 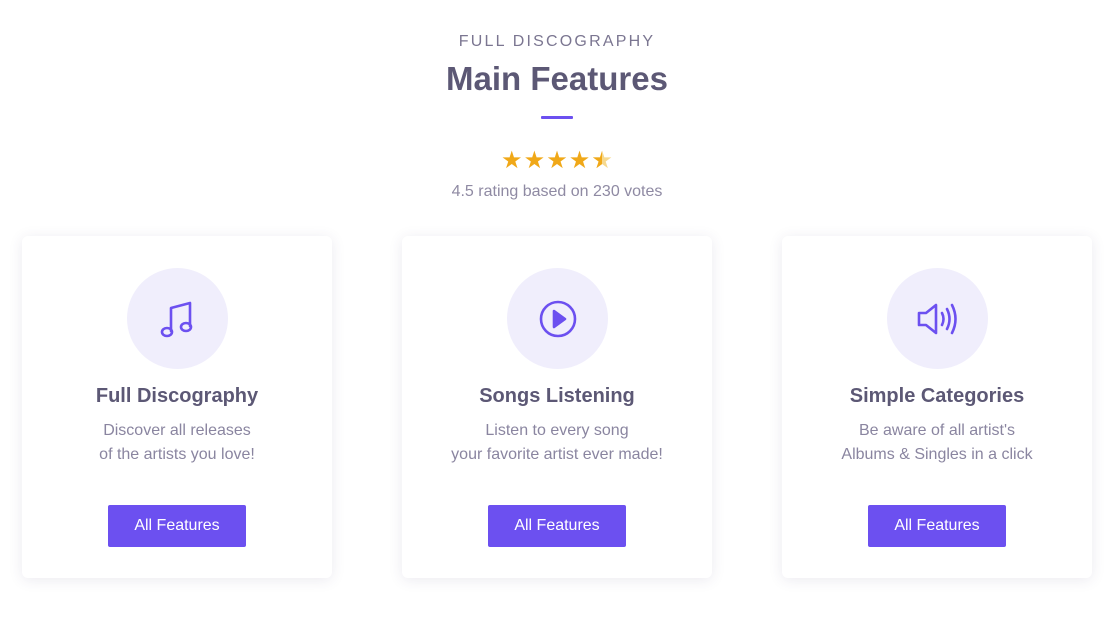 I want to click on card-description-line: Be aware of all artist's, so click(x=936, y=430).